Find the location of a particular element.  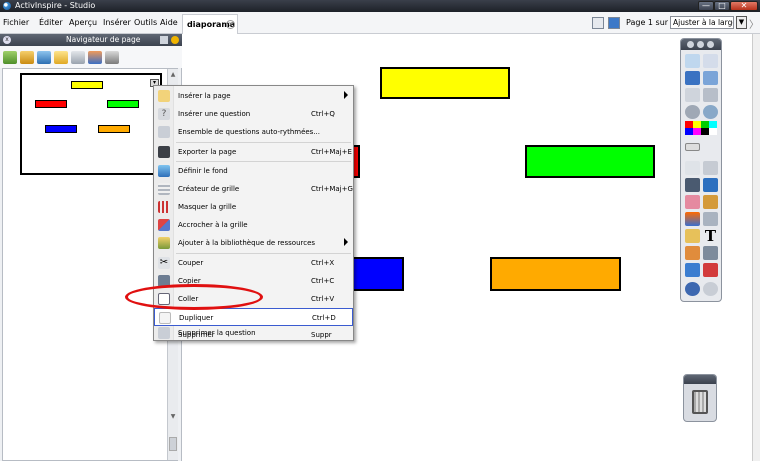

tools-icon is located at coordinates (710, 168).